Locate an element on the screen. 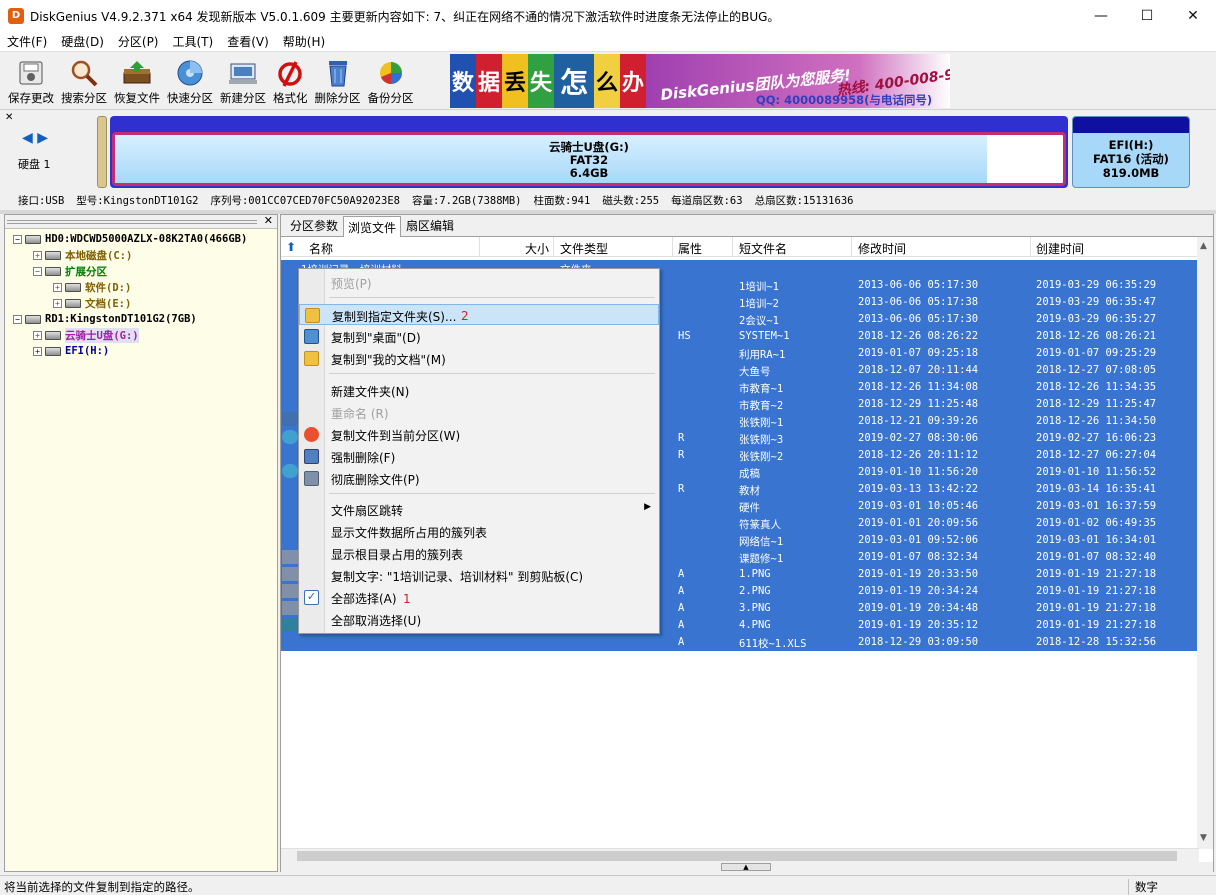 This screenshot has height=895, width=1216. backup-icon is located at coordinates (391, 73).